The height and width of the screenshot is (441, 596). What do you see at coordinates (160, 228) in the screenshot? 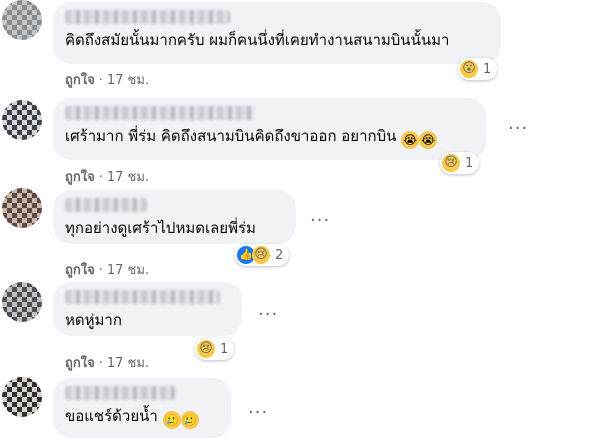
I see `comment-text: ทุกอย่างดูเศร้าไปหมดเลยพี่ร่ม` at bounding box center [160, 228].